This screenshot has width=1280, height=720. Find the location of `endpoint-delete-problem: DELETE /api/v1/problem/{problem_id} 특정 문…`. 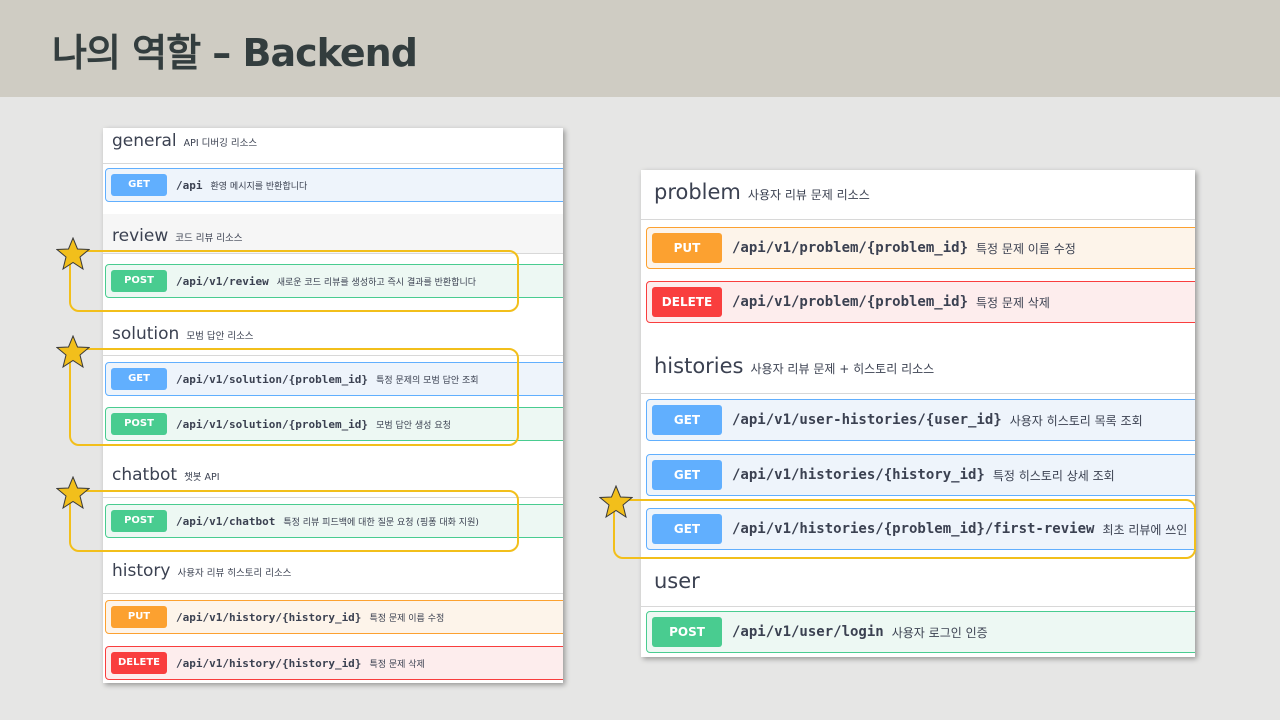

endpoint-delete-problem: DELETE /api/v1/problem/{problem_id} 특정 문… is located at coordinates (920, 302).